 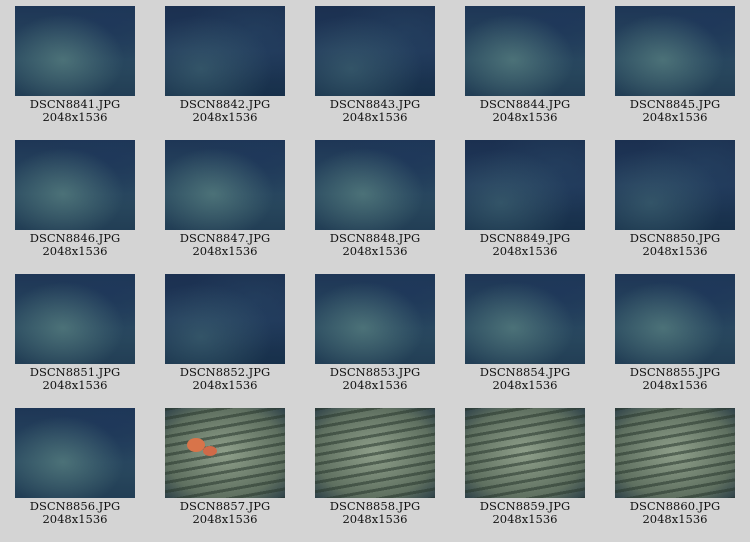 I want to click on thumbnail-item: DSCN8857.JPG 2048x1536, so click(x=225, y=475).